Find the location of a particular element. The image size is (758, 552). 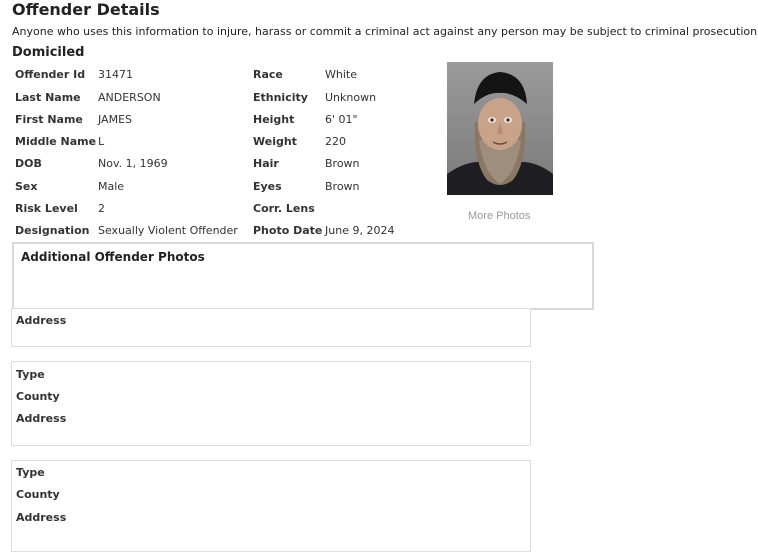

value-photo-date: June 9, 2024 is located at coordinates (360, 230).